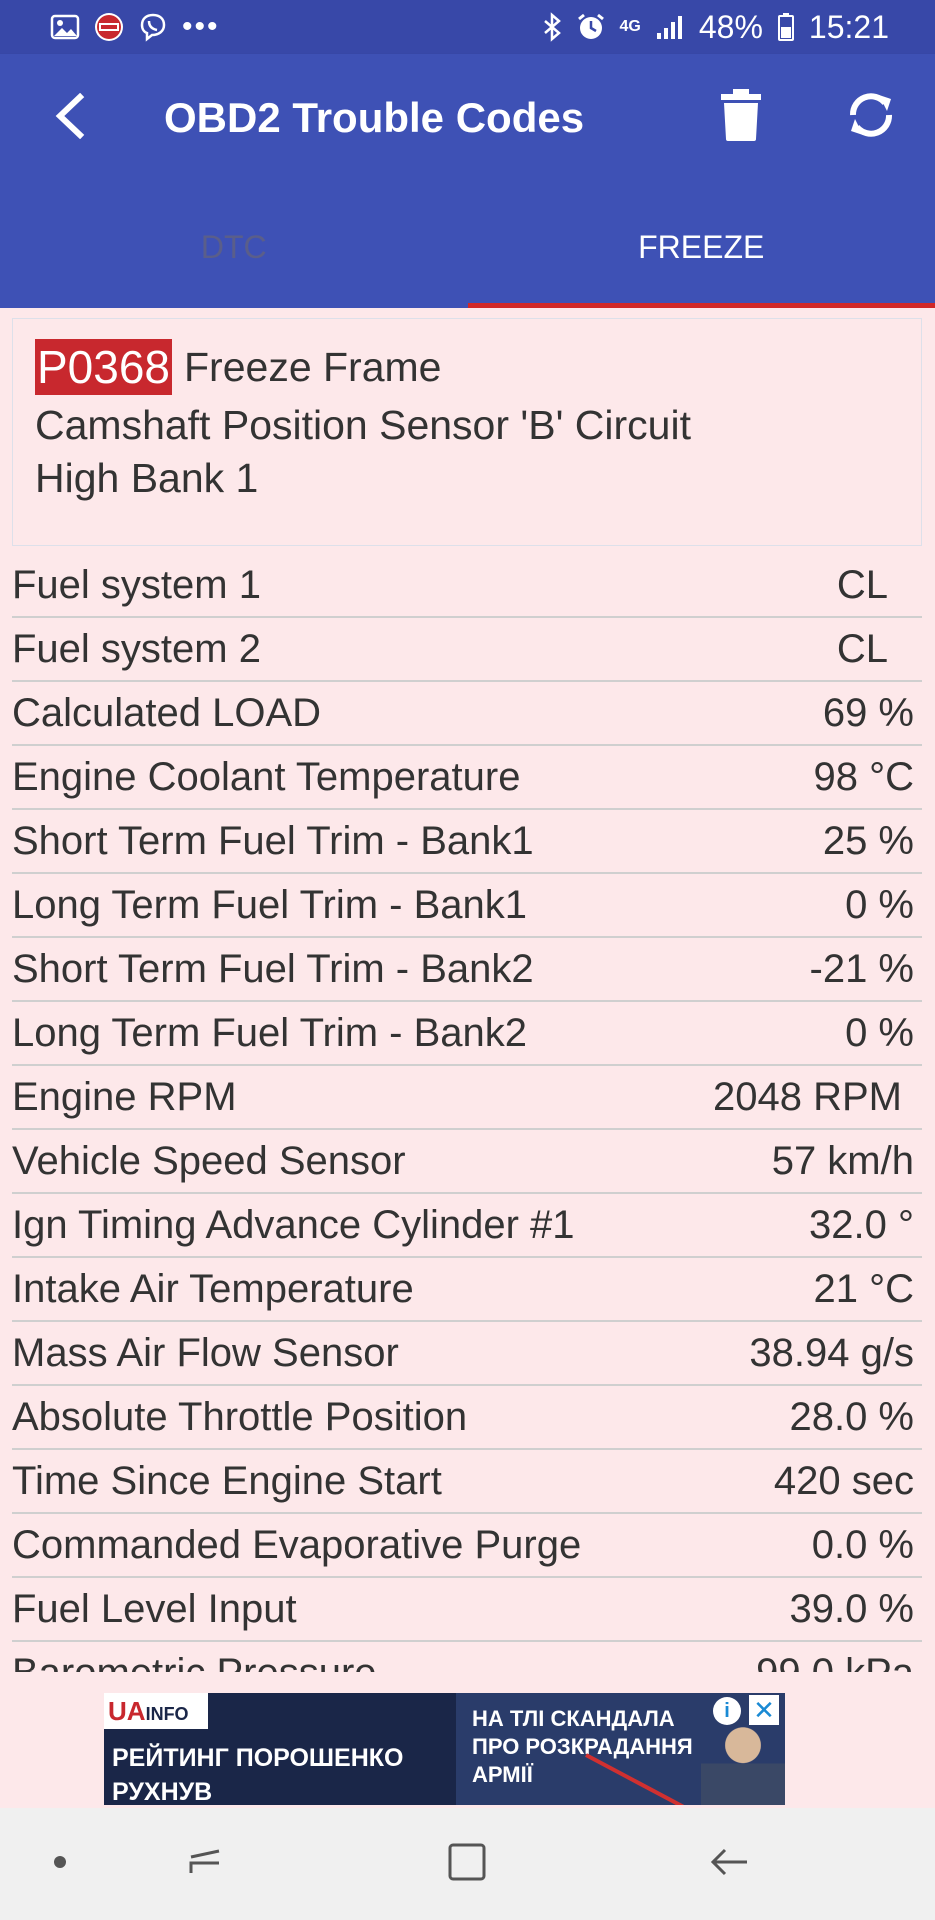 This screenshot has height=1920, width=935. Describe the element at coordinates (124, 1096) in the screenshot. I see `row-label: Engine RPM` at that location.